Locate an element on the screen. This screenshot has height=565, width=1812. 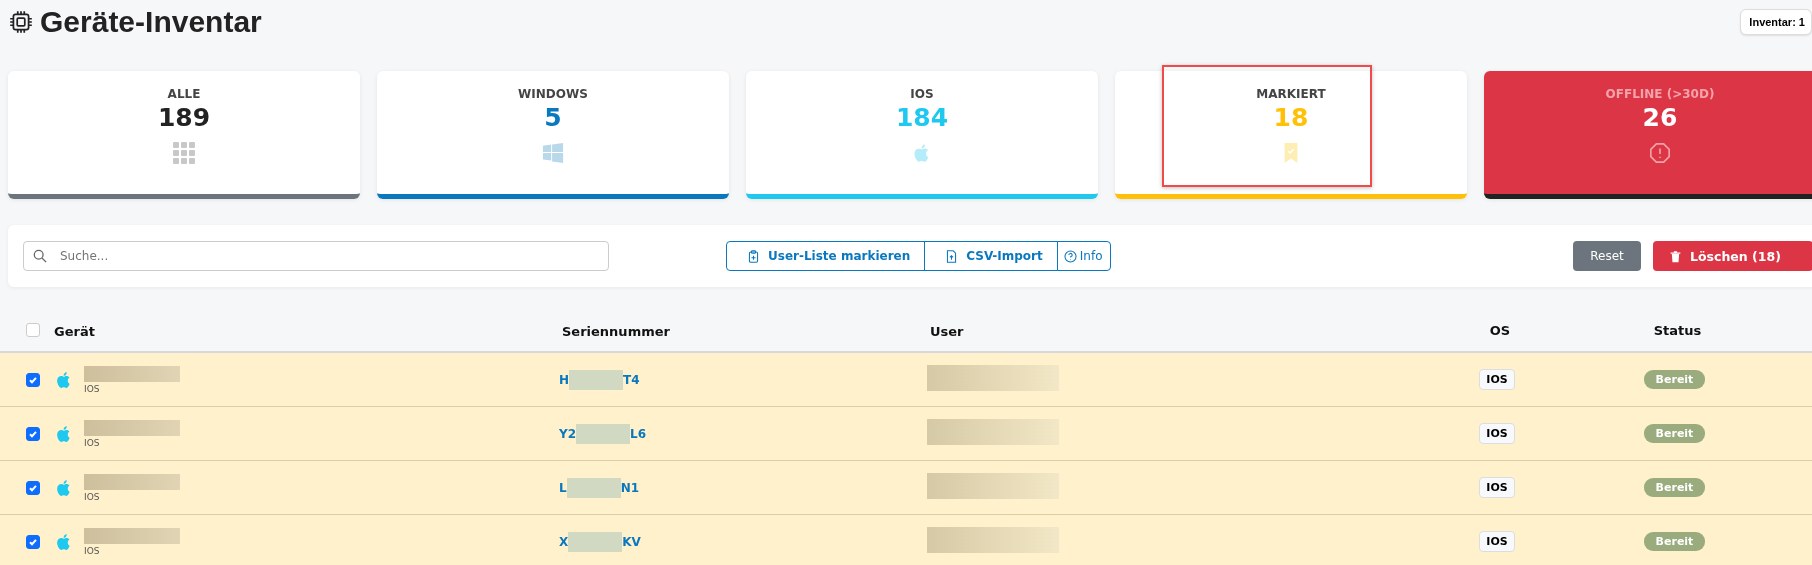
card-label: ALLE is located at coordinates (184, 94).